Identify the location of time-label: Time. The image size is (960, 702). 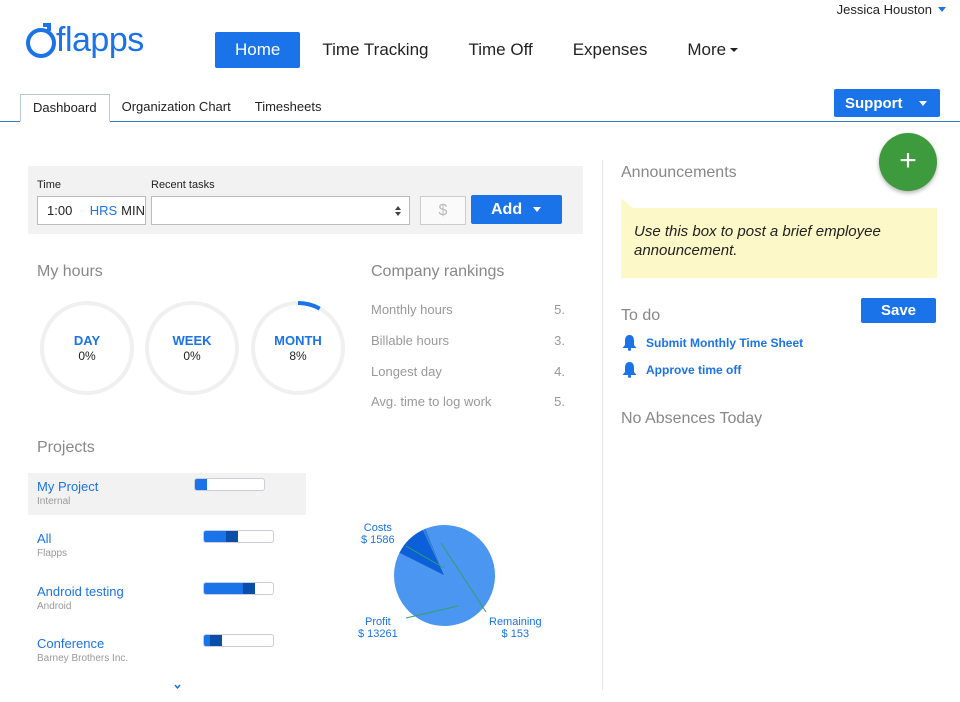
(49, 185).